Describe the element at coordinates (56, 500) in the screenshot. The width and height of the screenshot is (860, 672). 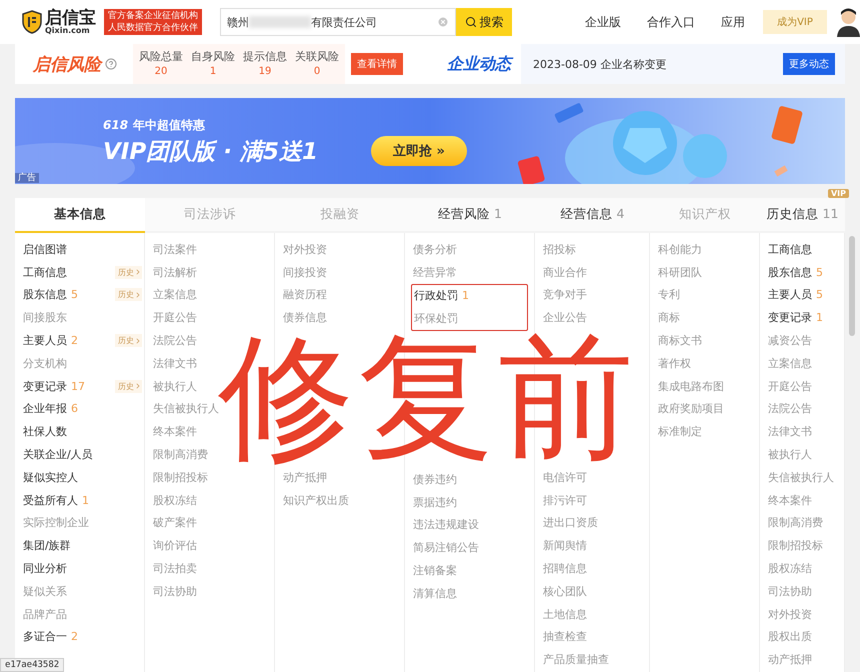
I see `menu-item: 受益所有人 1` at that location.